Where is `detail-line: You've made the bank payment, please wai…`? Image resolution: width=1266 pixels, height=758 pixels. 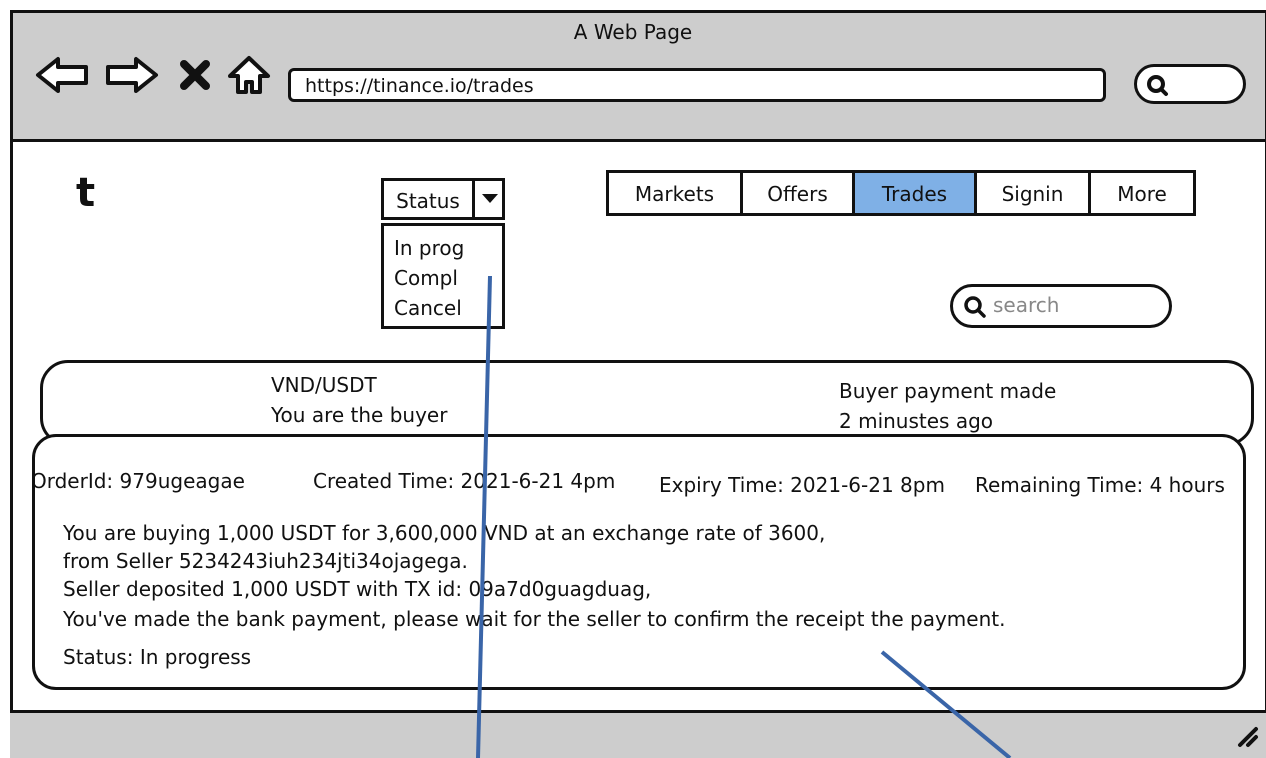
detail-line: You've made the bank payment, please wai… is located at coordinates (534, 619).